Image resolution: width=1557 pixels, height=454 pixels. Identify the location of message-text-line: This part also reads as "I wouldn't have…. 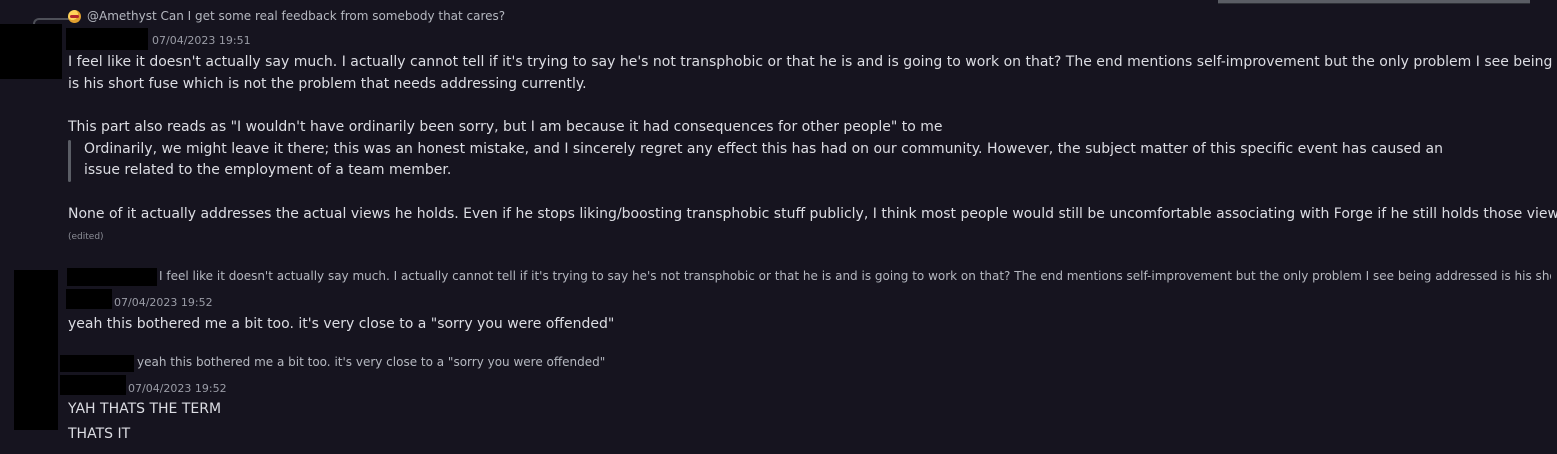
(505, 127).